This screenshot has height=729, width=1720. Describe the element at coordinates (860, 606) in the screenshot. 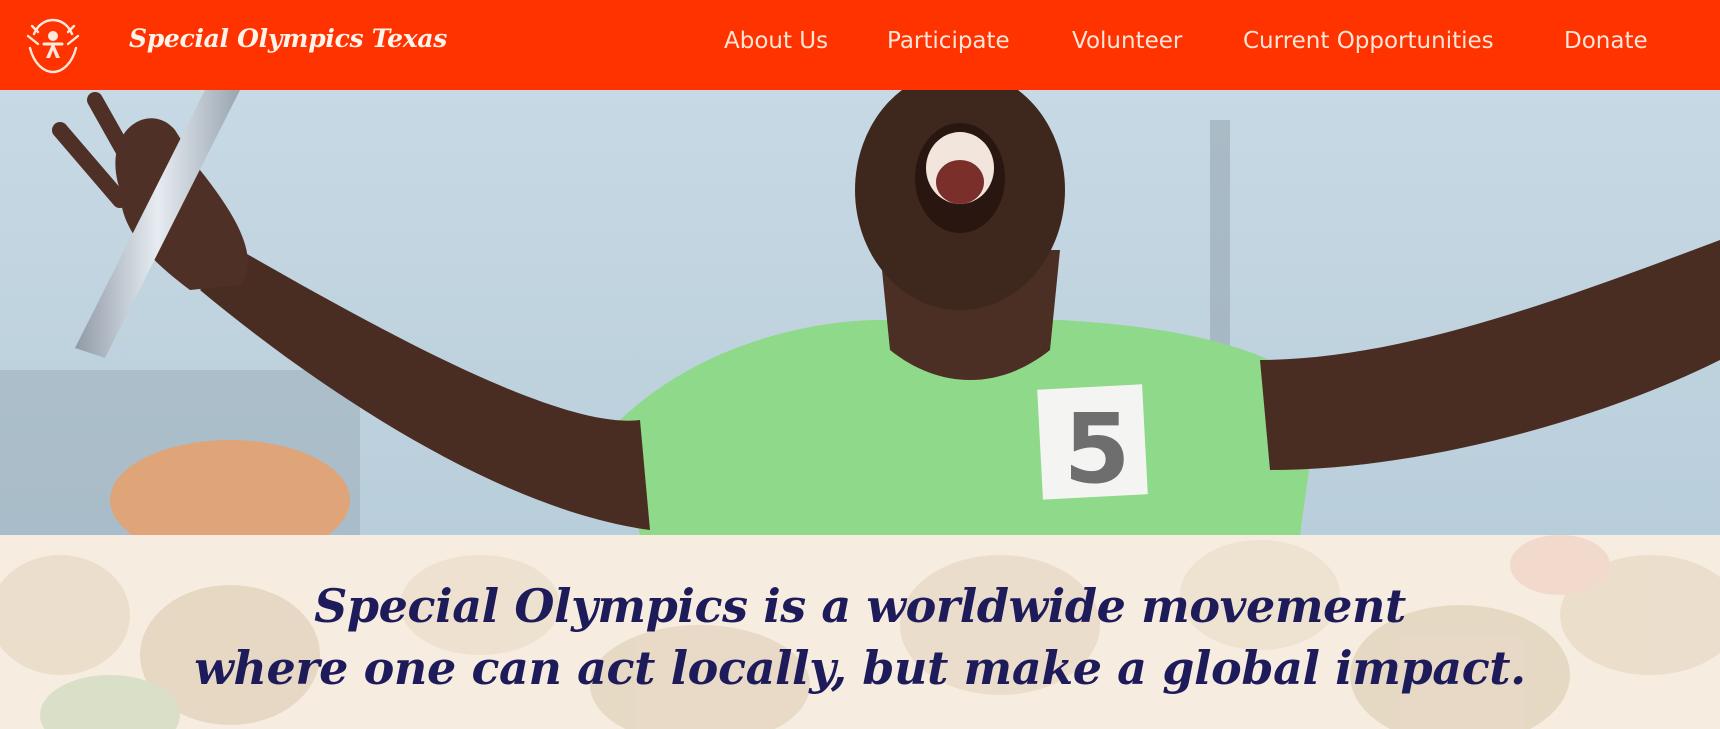

I see `mission-line-1: Special Olympics is a worldwide movement` at that location.